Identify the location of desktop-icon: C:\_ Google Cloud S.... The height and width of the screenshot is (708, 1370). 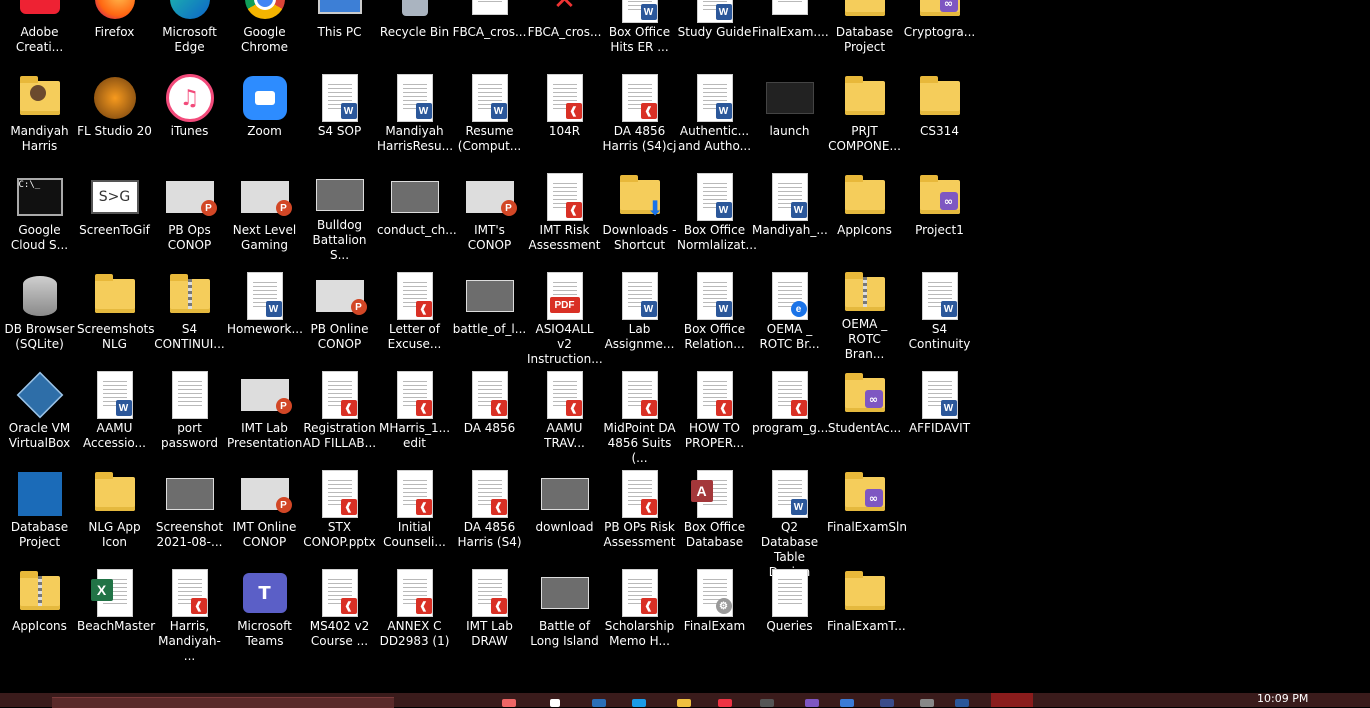
(39, 218).